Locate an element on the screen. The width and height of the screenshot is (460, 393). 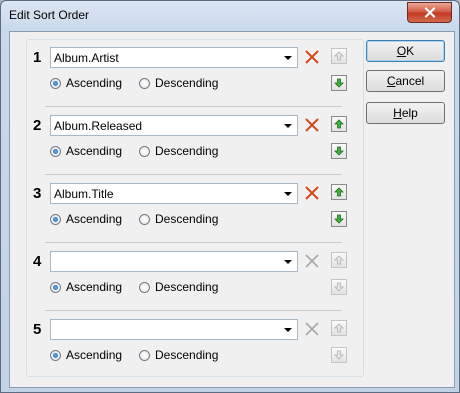
ok-button-label: OK is located at coordinates (405, 51).